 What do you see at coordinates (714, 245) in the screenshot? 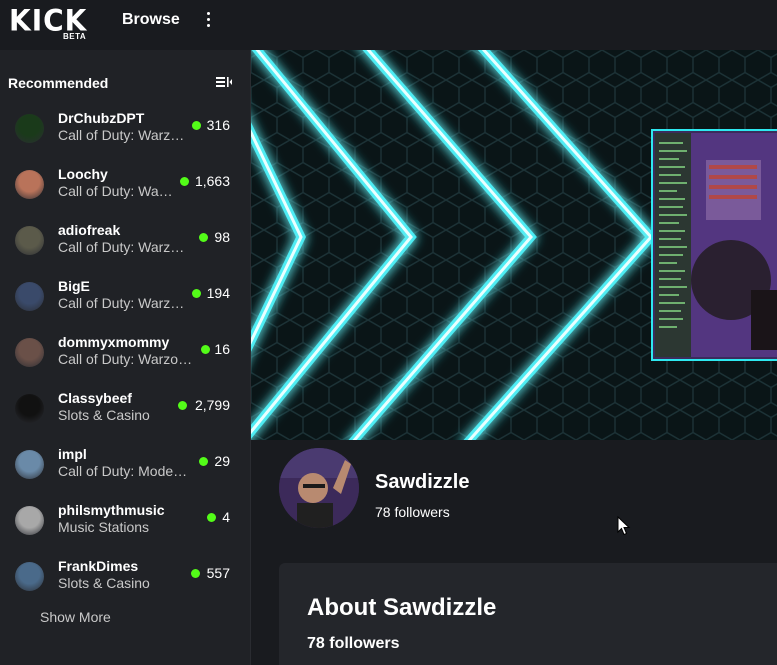
I see `stream-preview-image` at bounding box center [714, 245].